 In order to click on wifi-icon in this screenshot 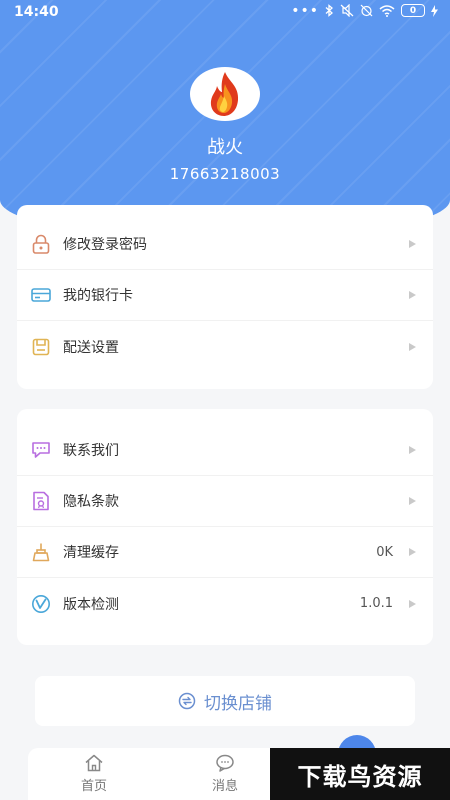, I will do `click(387, 10)`.